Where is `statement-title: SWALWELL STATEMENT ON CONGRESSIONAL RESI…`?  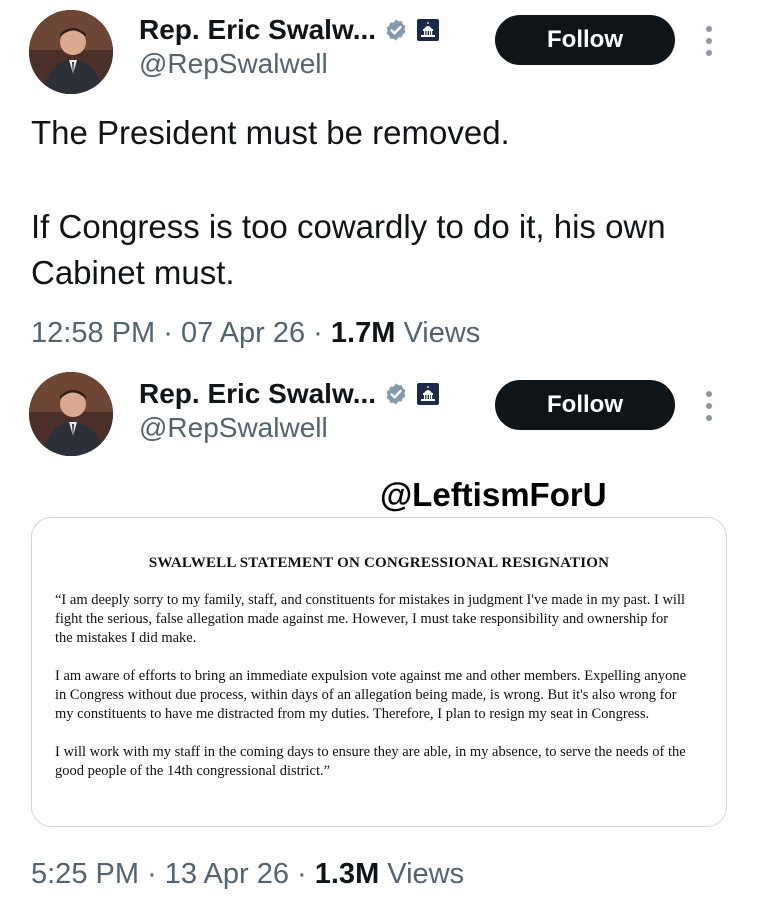 statement-title: SWALWELL STATEMENT ON CONGRESSIONAL RESI… is located at coordinates (379, 563).